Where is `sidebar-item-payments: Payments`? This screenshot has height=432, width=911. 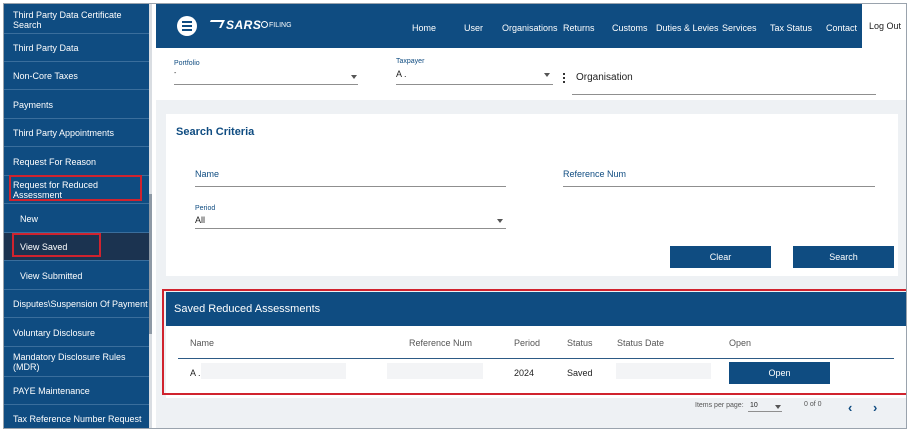 sidebar-item-payments: Payments is located at coordinates (76, 105).